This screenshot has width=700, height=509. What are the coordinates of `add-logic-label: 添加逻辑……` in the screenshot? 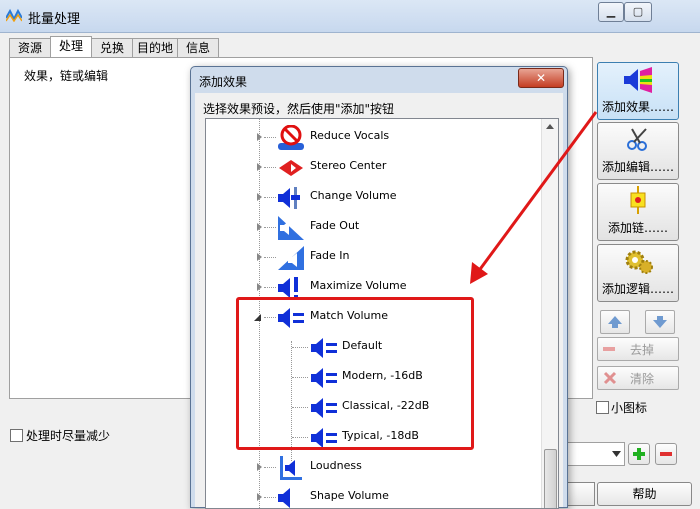 It's located at (637, 289).